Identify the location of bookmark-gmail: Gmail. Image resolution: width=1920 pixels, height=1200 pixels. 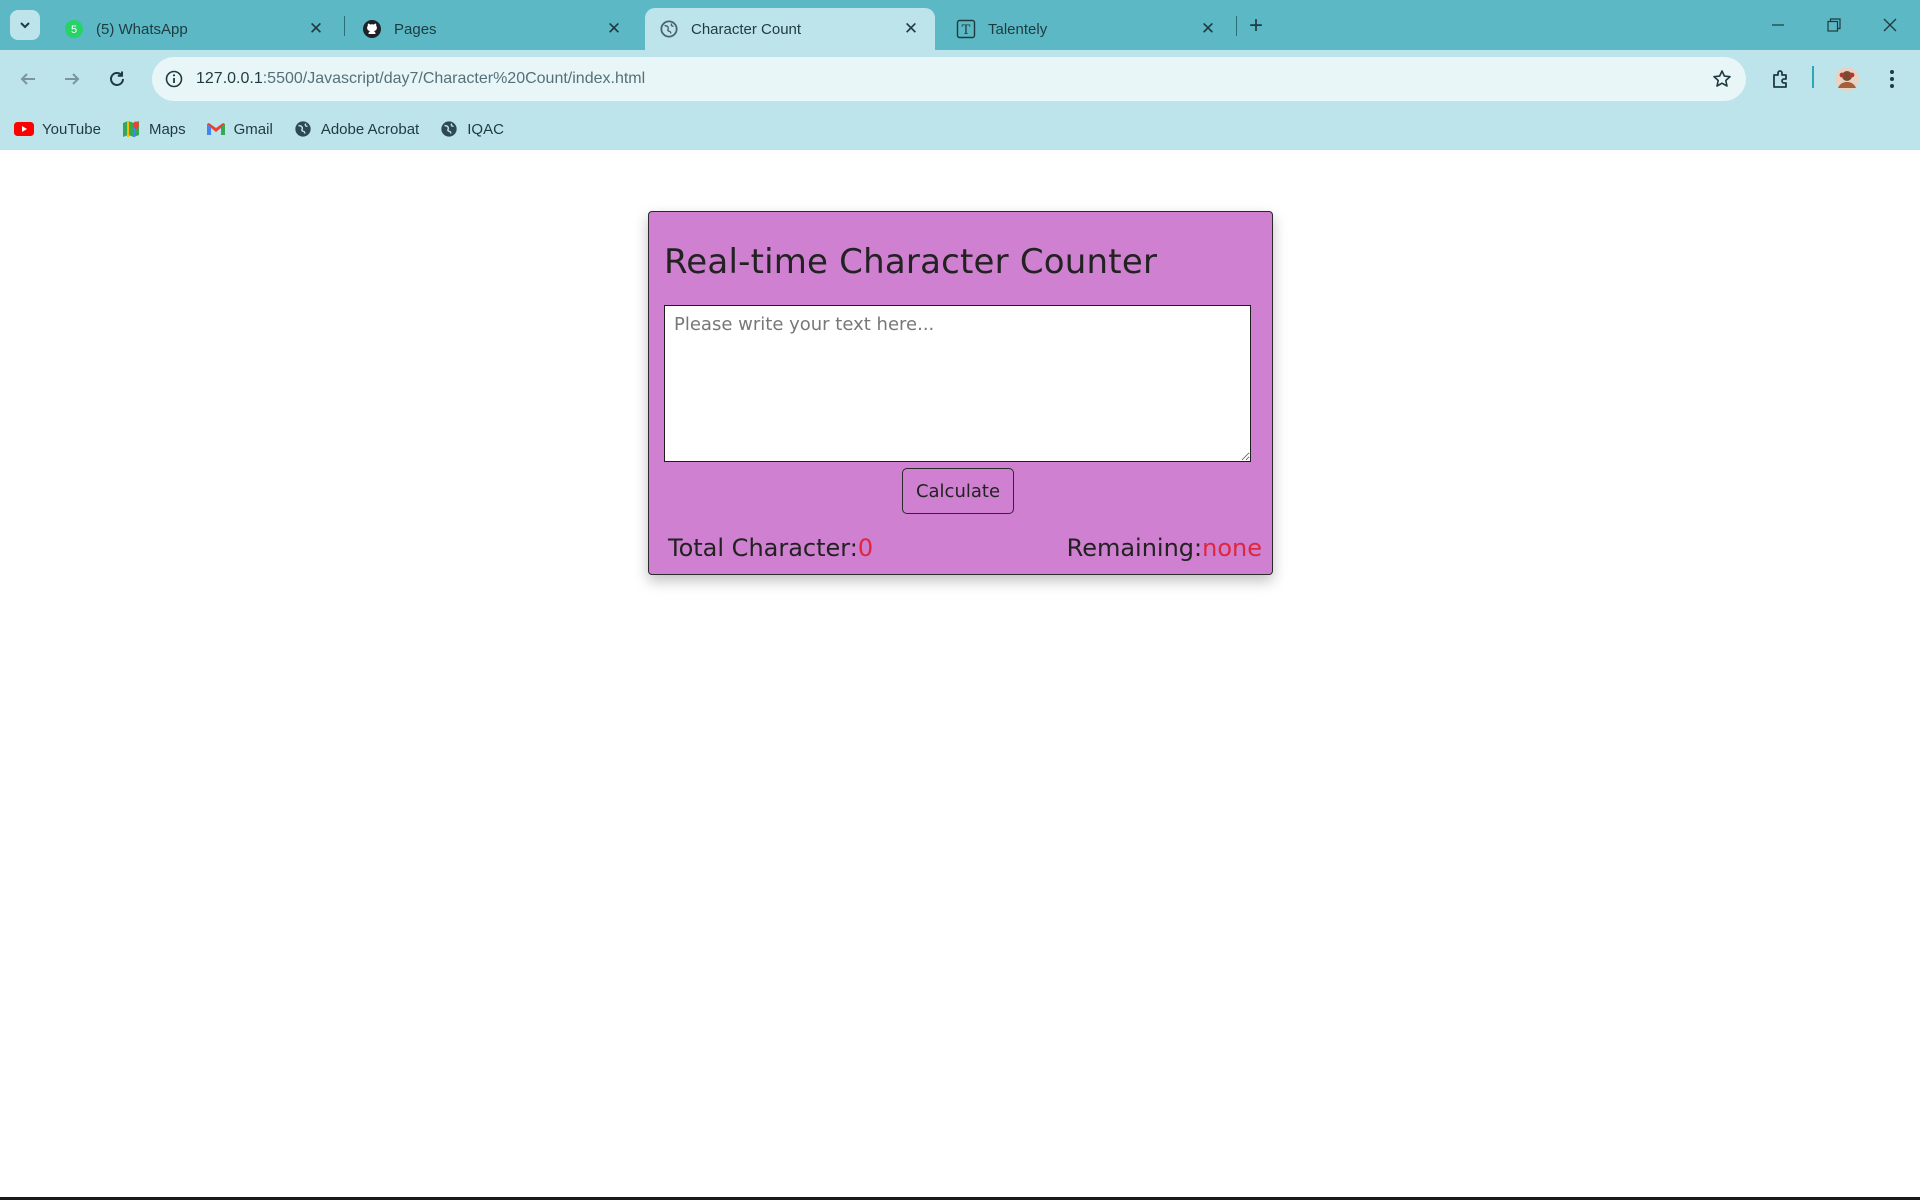
(239, 129).